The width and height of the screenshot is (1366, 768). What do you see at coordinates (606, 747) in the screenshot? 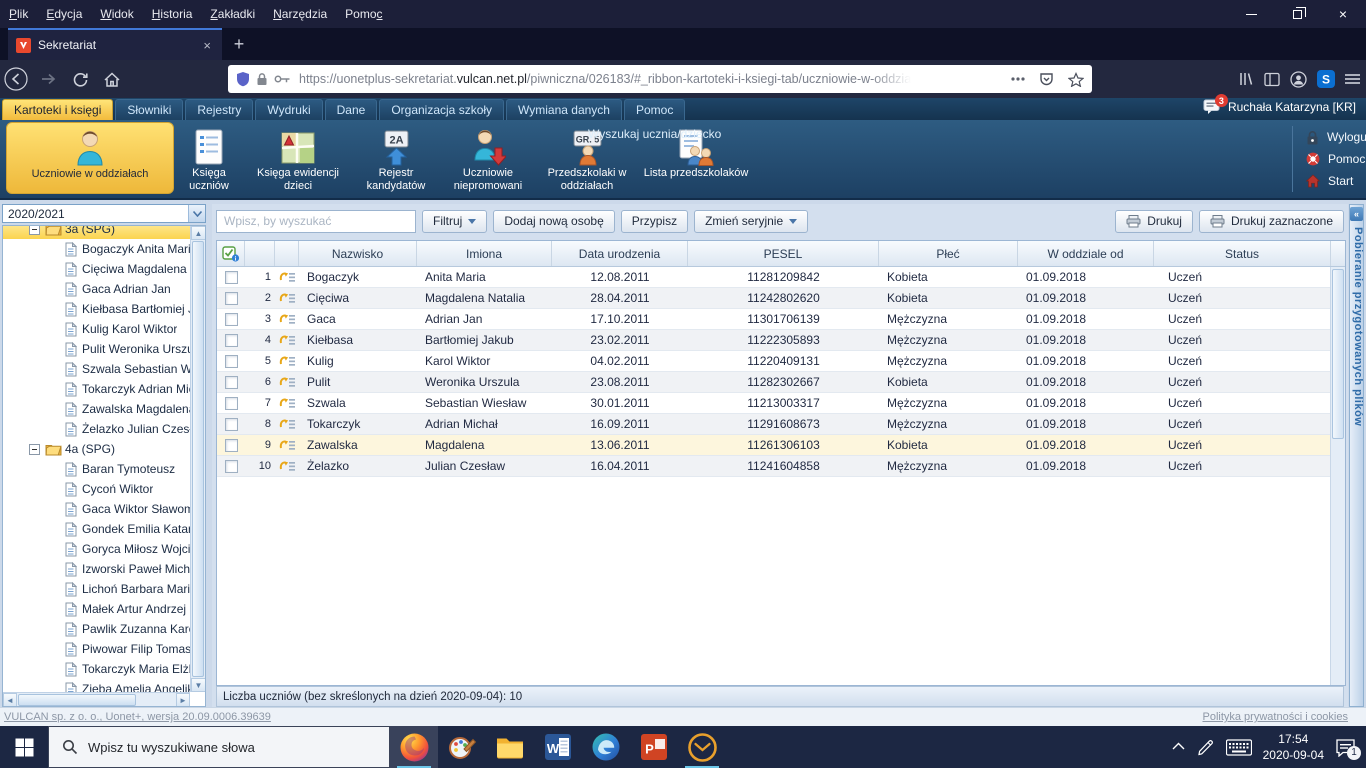
I see `taskbar-edge` at bounding box center [606, 747].